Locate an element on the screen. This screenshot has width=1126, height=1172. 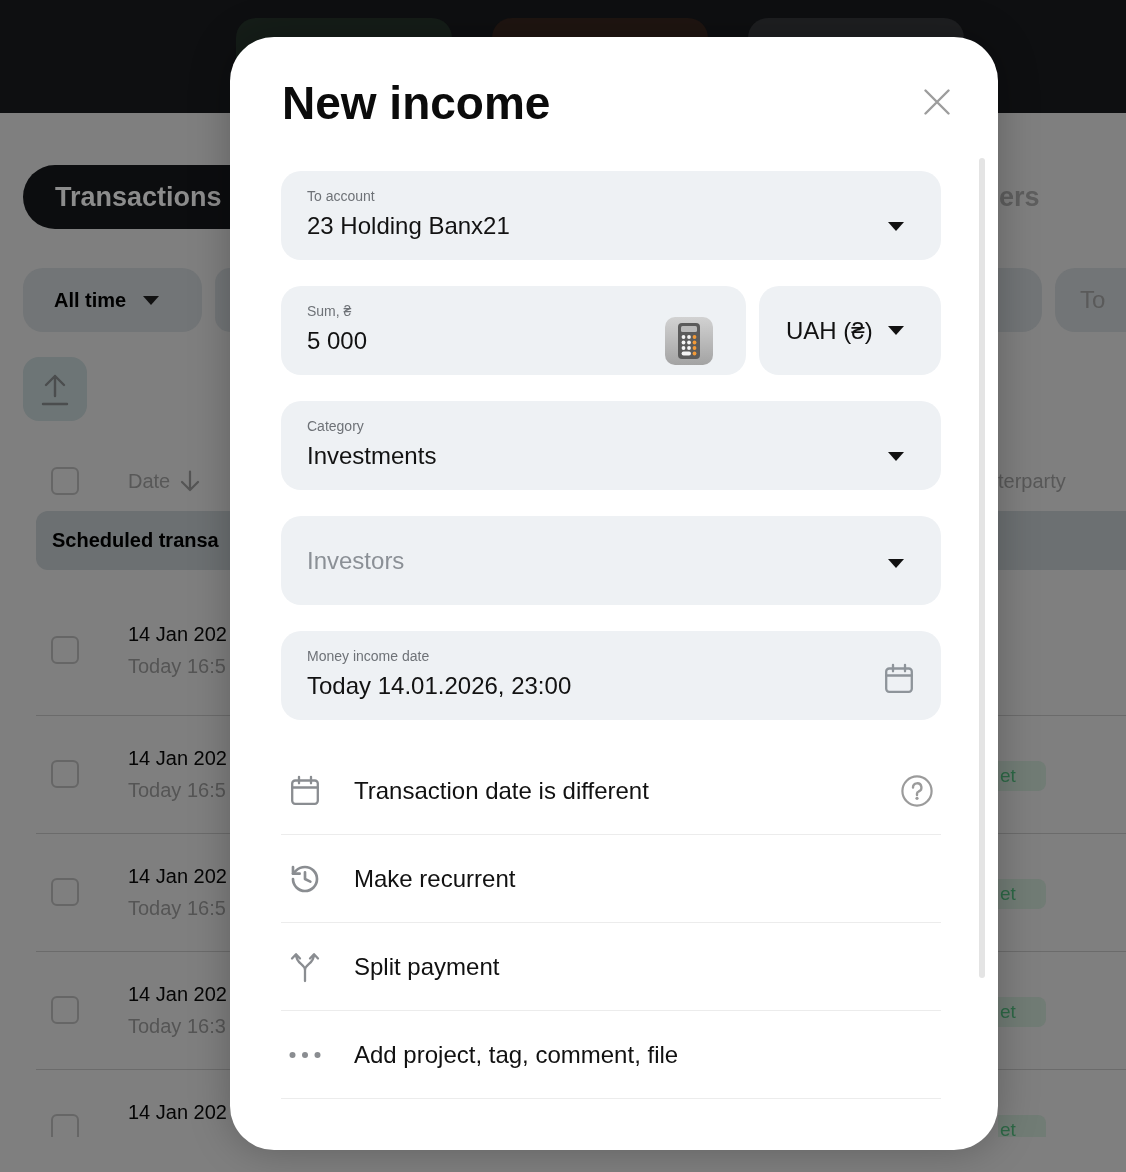
close-icon is located at coordinates (937, 102).